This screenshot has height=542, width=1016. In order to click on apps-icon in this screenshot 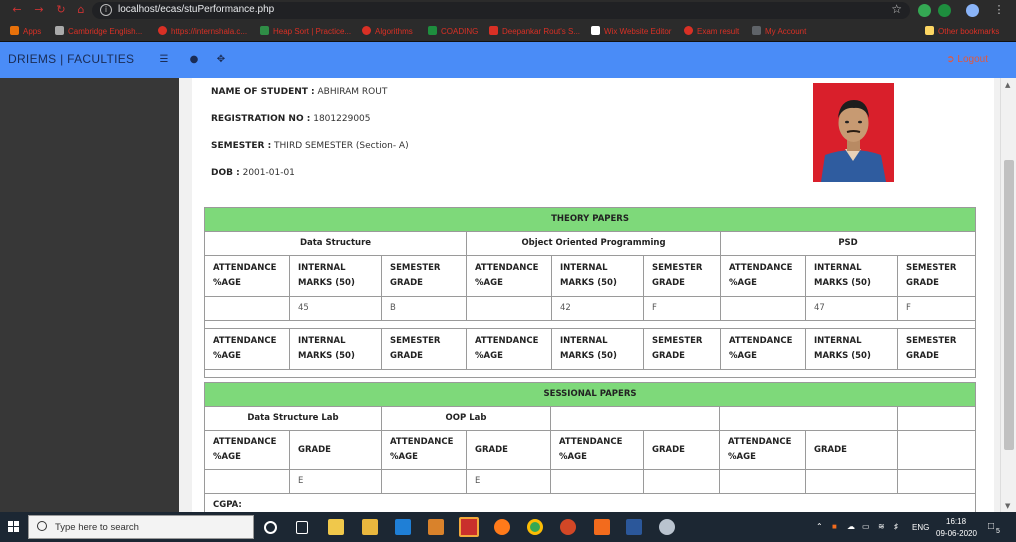, I will do `click(14, 30)`.